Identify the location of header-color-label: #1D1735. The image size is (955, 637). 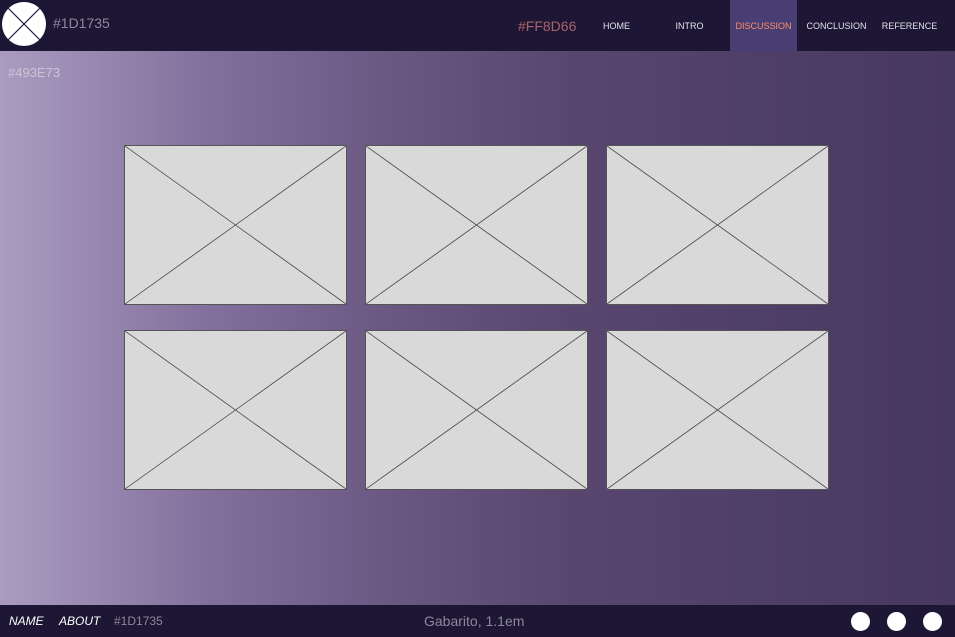
(81, 23).